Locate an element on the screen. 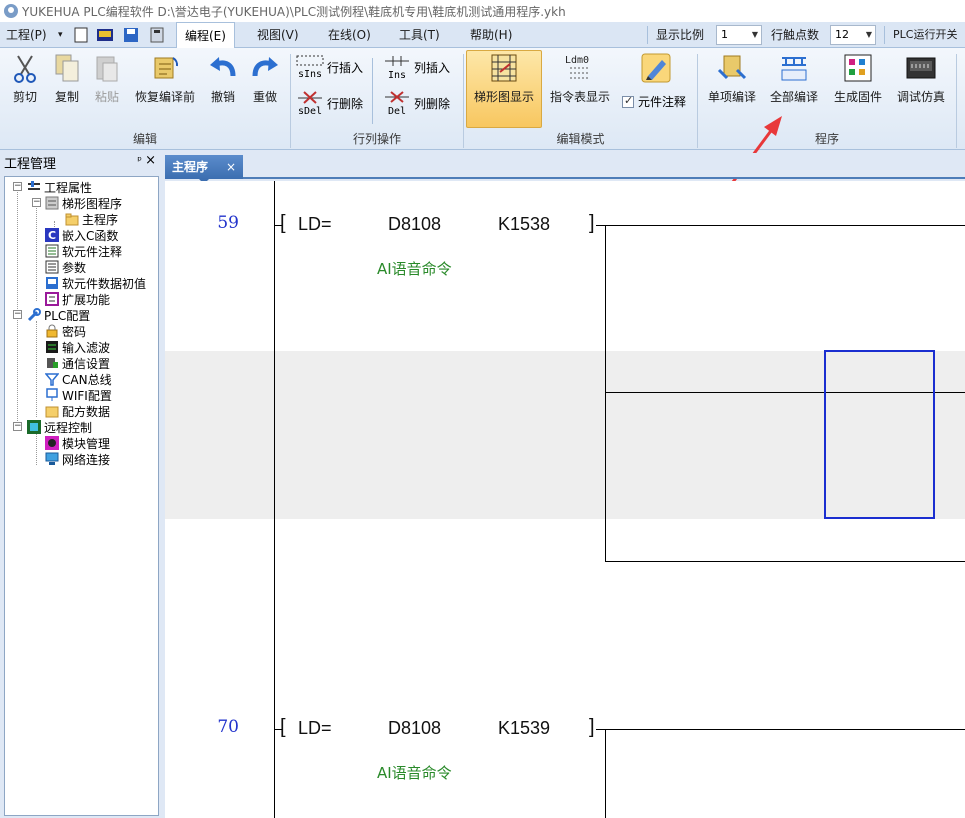 The height and width of the screenshot is (818, 965). comment-icon-button is located at coordinates (656, 70).